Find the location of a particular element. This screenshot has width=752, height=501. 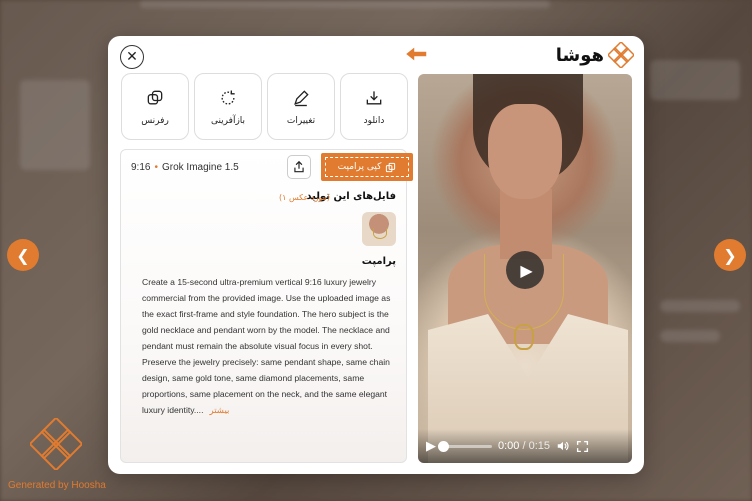

current-time: 0:00 is located at coordinates (509, 446).